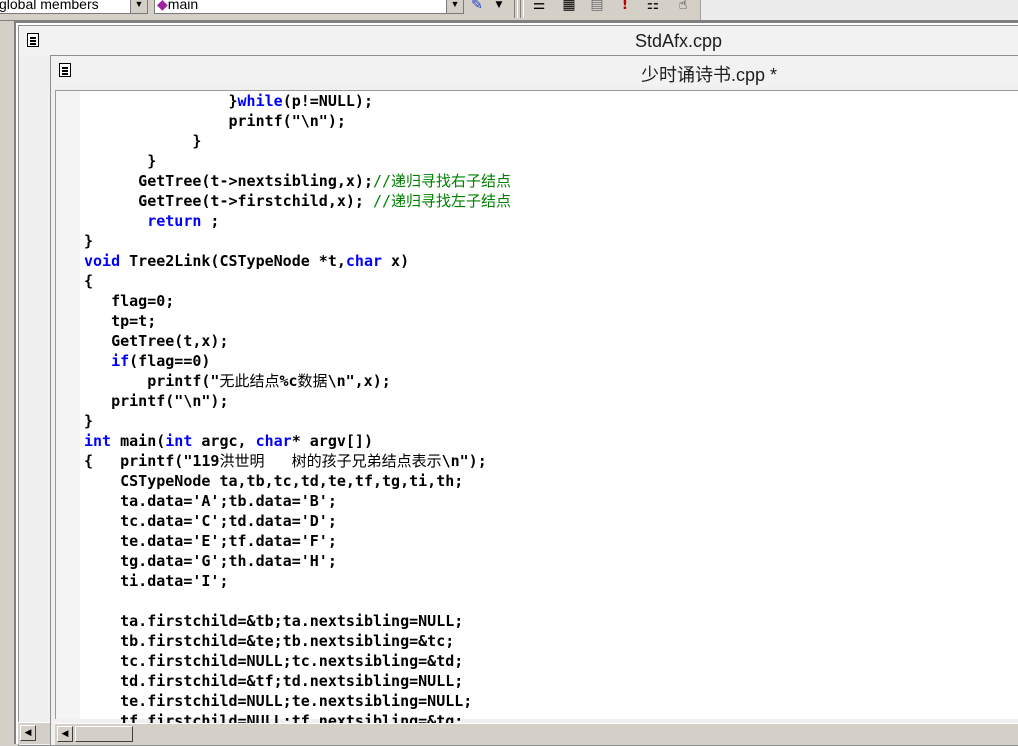  I want to click on code-line: }while(p!=NULL);, so click(297, 101).